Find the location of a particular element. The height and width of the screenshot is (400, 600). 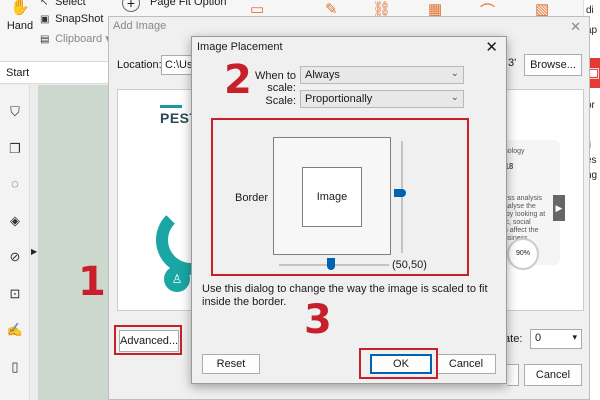

step-number-3: 3 is located at coordinates (318, 320).